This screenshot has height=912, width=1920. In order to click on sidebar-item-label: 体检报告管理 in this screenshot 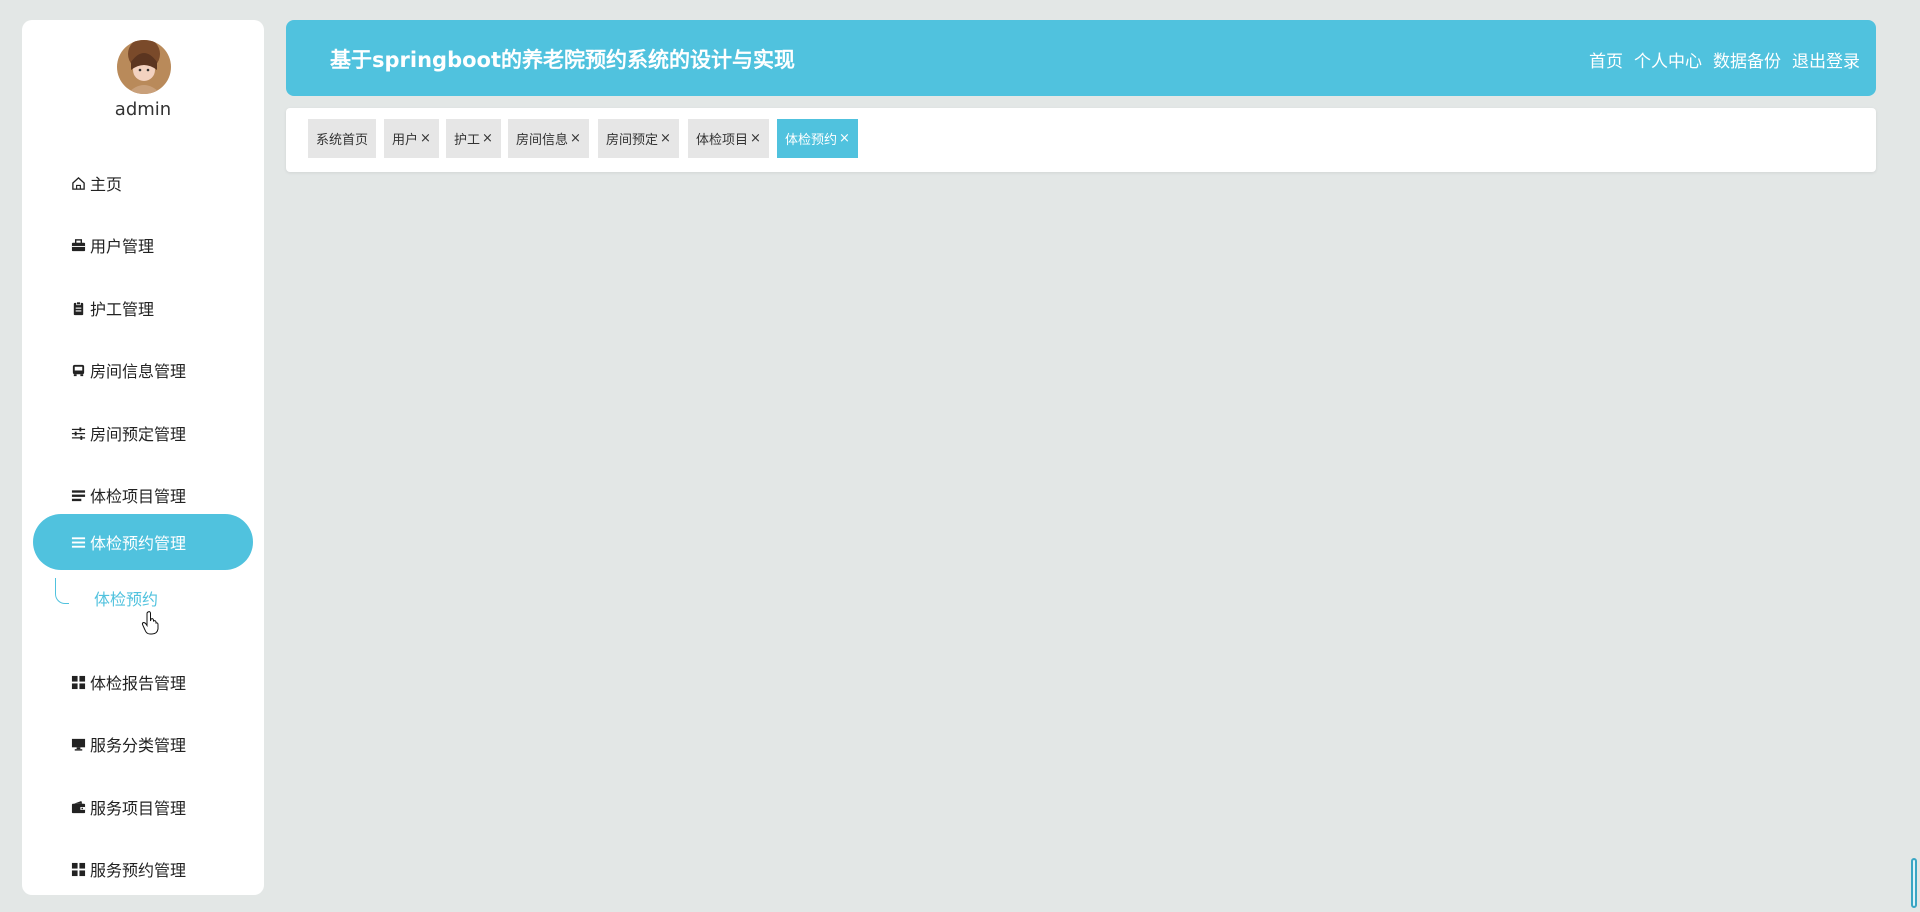, I will do `click(138, 683)`.